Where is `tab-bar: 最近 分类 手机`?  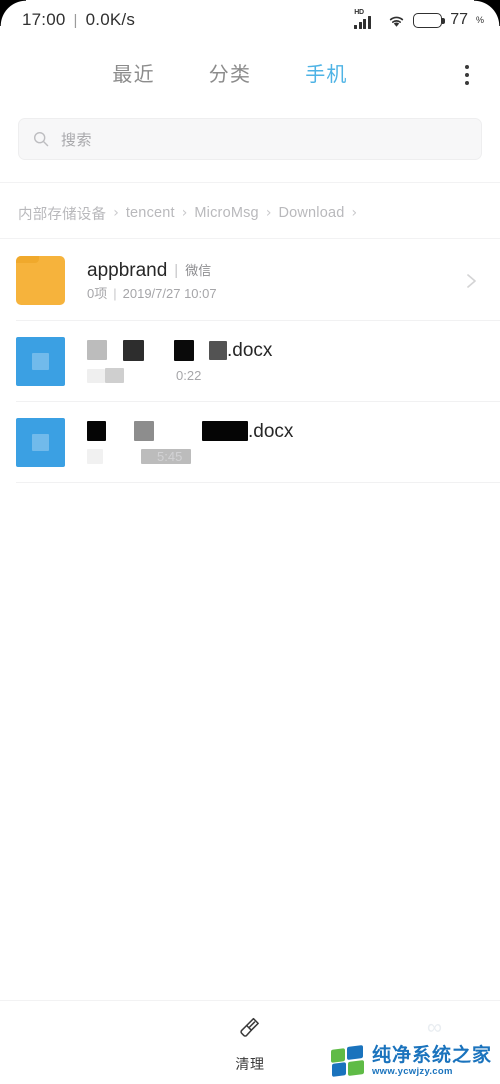
tab-bar: 最近 分类 手机 is located at coordinates (250, 75).